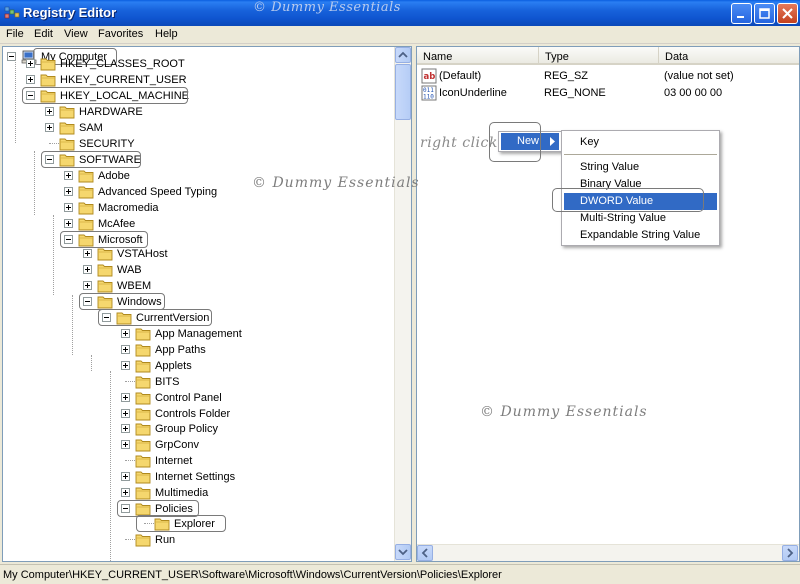 The height and width of the screenshot is (584, 800). What do you see at coordinates (403, 92) in the screenshot?
I see `tree-scroll-thumb` at bounding box center [403, 92].